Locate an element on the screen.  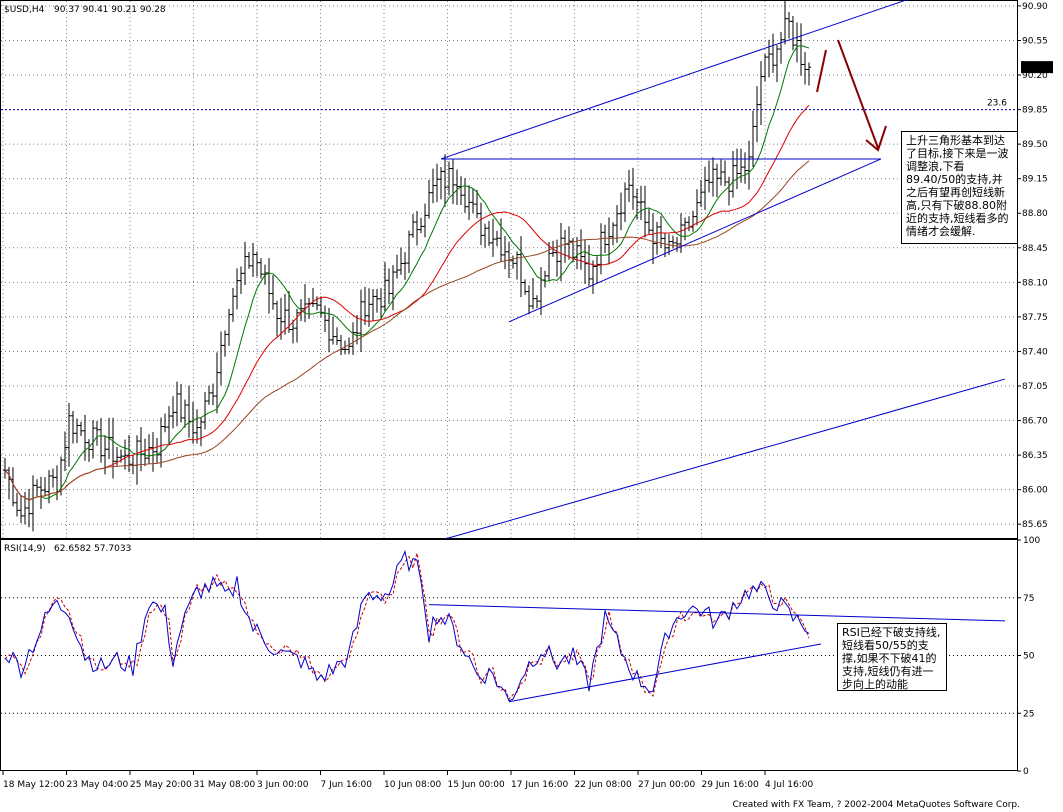
price-tick-label: 86.35 is located at coordinates (1035, 456).